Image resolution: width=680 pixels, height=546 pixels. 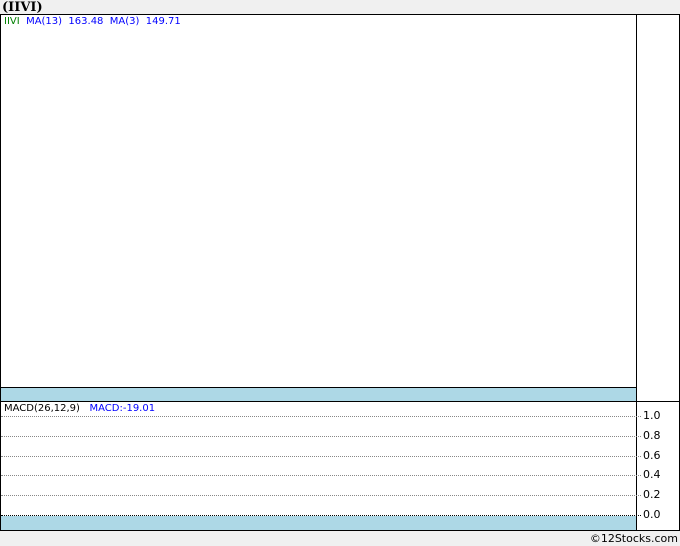 What do you see at coordinates (633, 538) in the screenshot?
I see `copyright: ©12Stocks.com` at bounding box center [633, 538].